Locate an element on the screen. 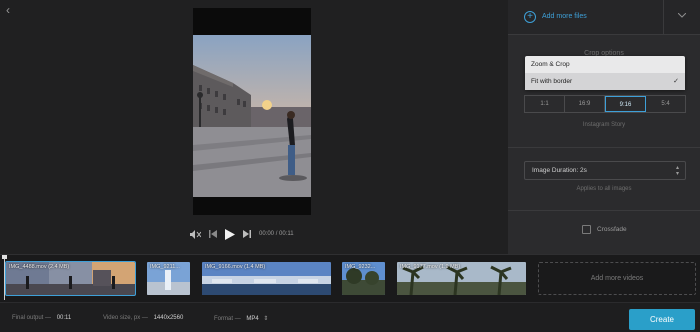 The height and width of the screenshot is (332, 700). add-files-bar: + Add more files is located at coordinates (604, 17).